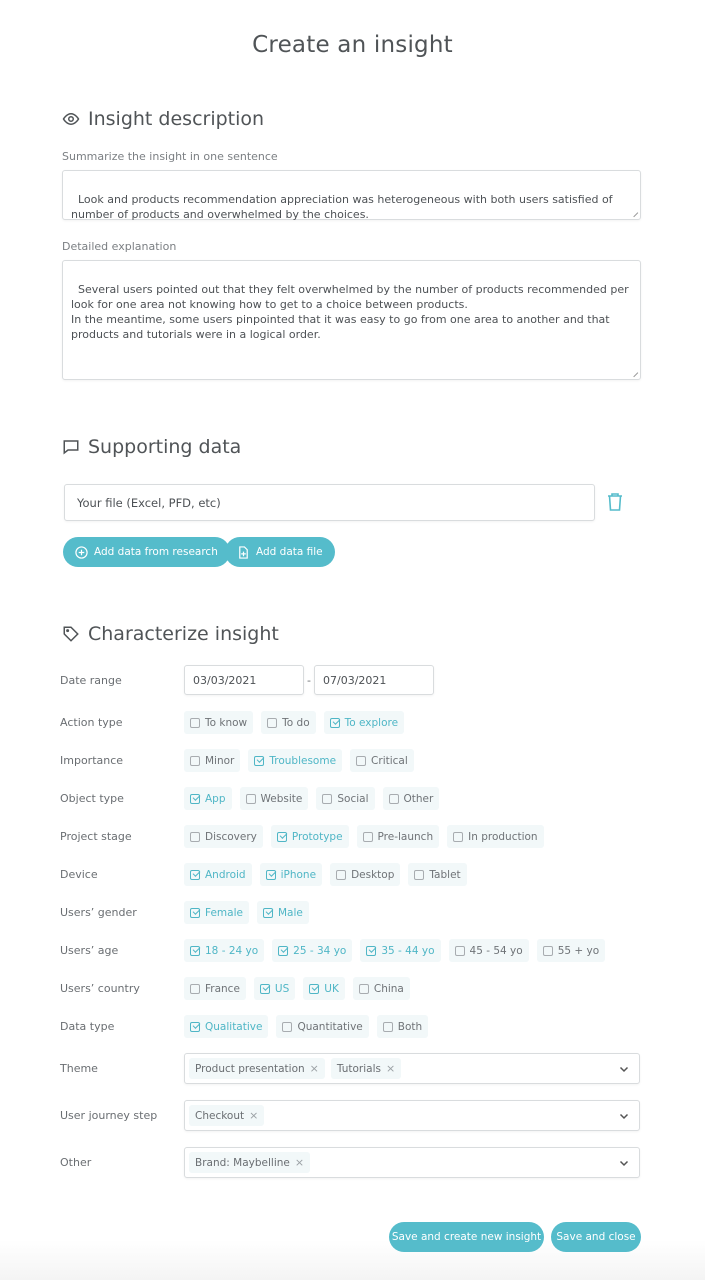  What do you see at coordinates (382, 760) in the screenshot?
I see `checkbox-option: Critical` at bounding box center [382, 760].